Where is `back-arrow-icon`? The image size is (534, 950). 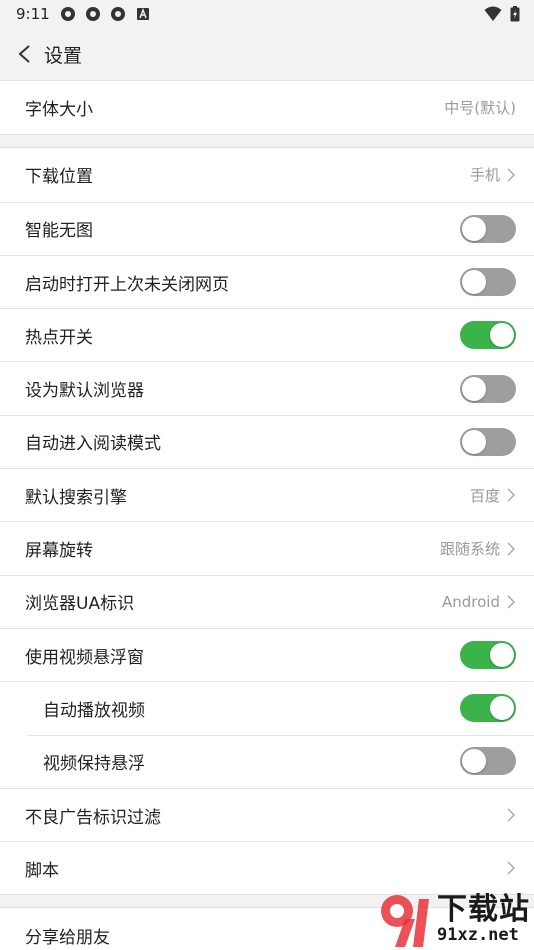
back-arrow-icon is located at coordinates (25, 54).